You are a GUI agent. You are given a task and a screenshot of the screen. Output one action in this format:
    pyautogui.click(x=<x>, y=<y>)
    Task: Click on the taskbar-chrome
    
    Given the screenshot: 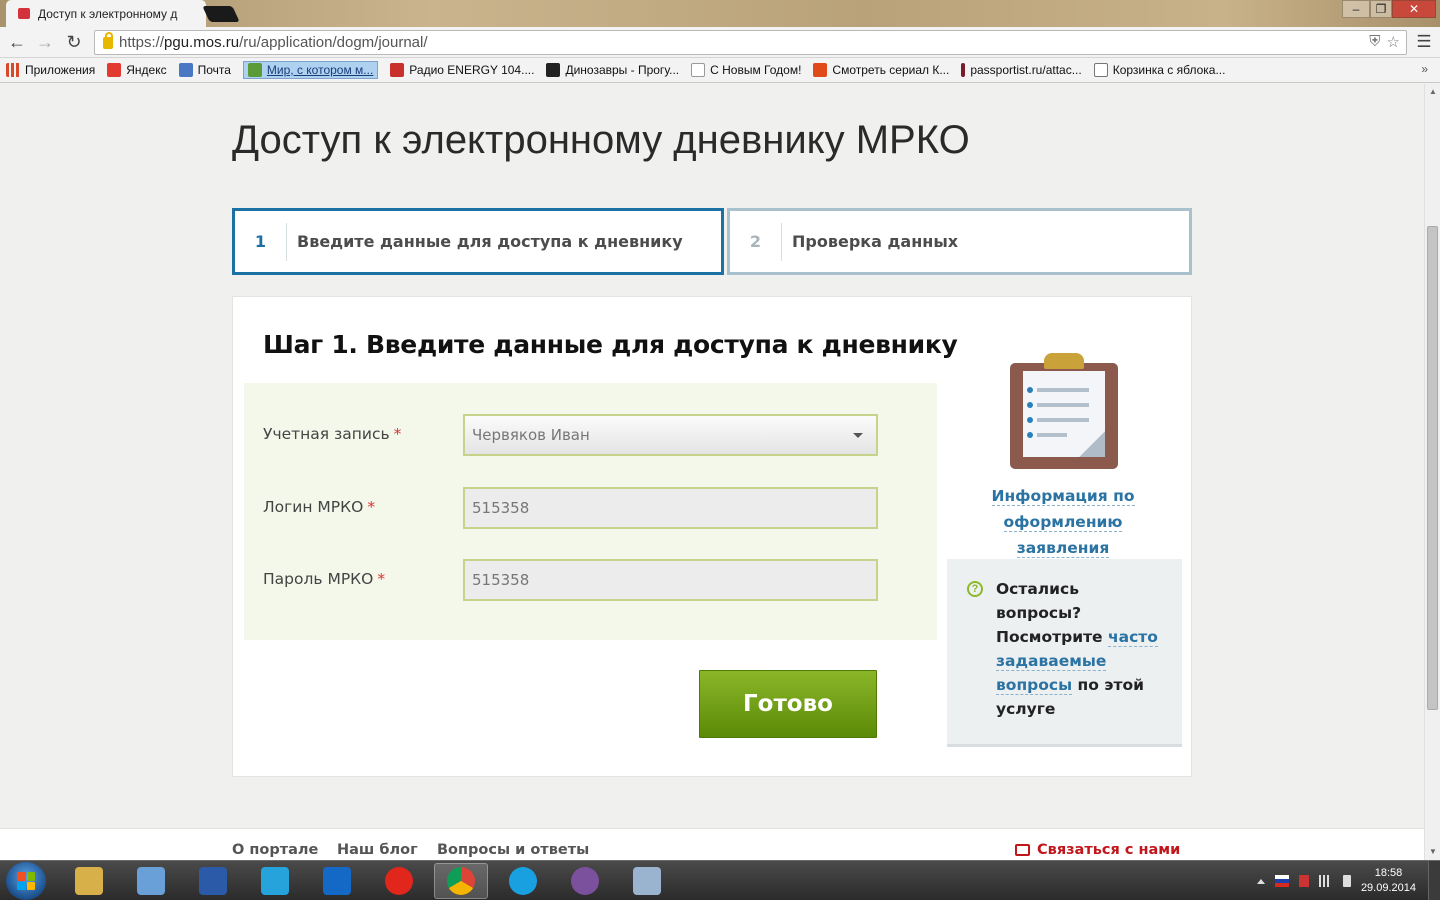 What is the action you would take?
    pyautogui.click(x=461, y=881)
    